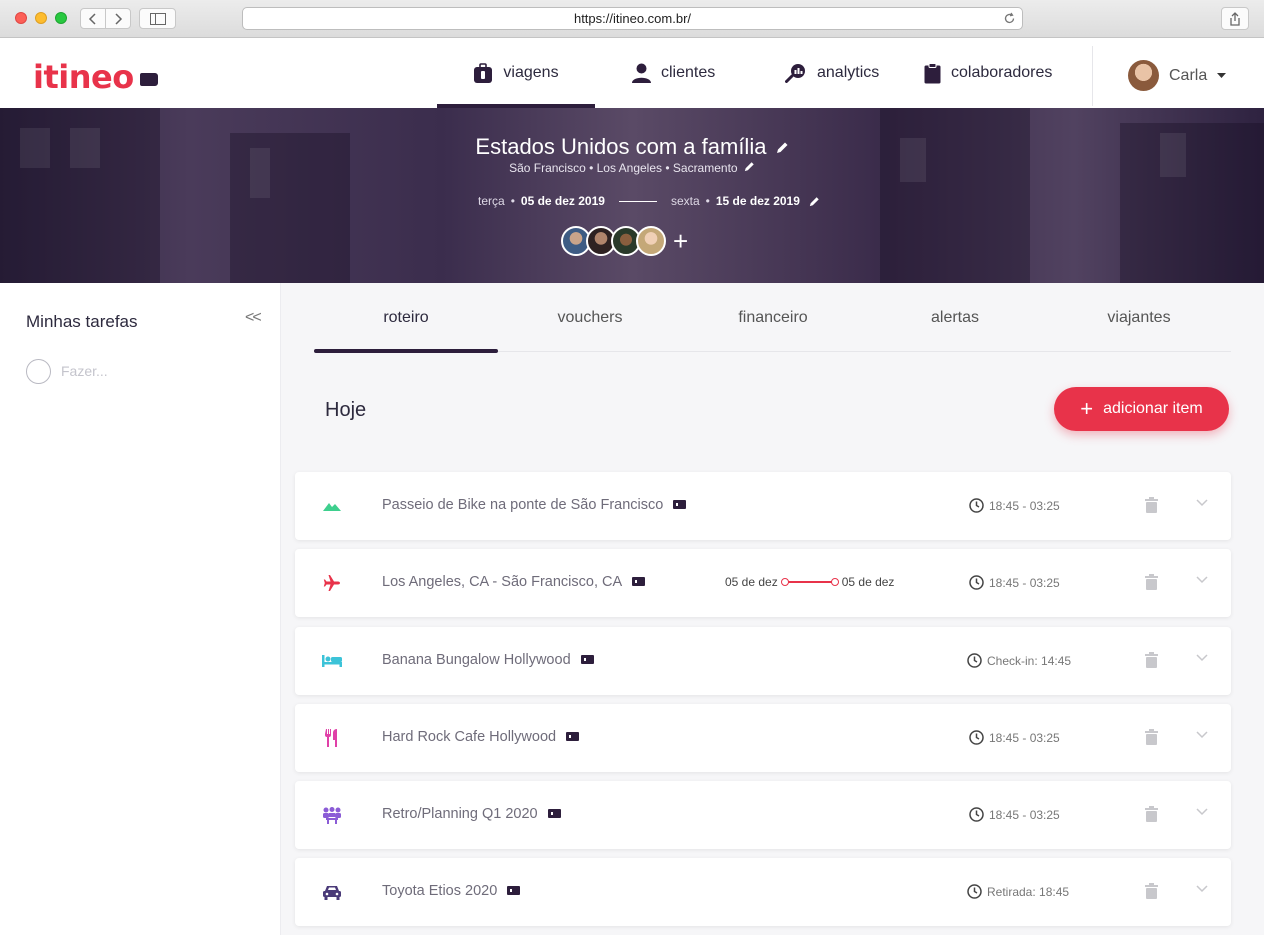 The height and width of the screenshot is (935, 1264). What do you see at coordinates (83, 77) in the screenshot?
I see `logo: itineo` at bounding box center [83, 77].